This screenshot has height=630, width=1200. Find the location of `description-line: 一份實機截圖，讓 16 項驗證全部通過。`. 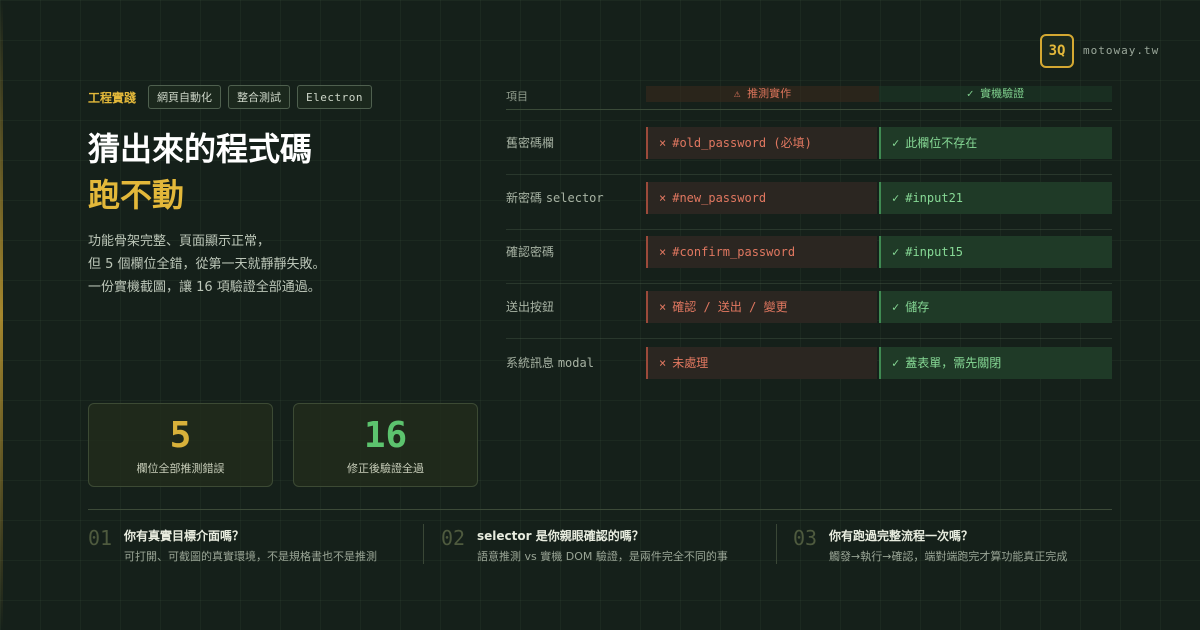

description-line: 一份實機截圖，讓 16 項驗證全部通過。 is located at coordinates (204, 287).